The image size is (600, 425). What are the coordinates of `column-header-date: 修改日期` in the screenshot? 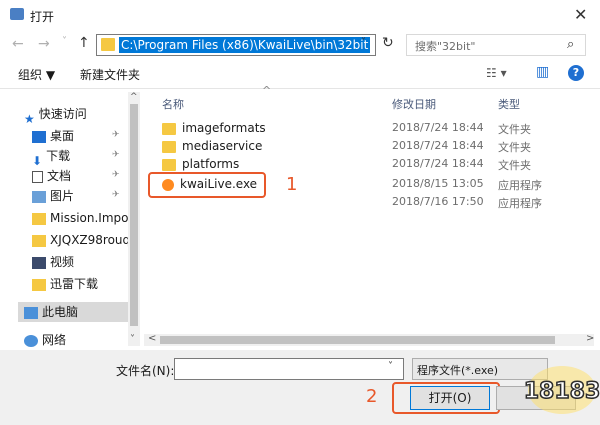 It's located at (414, 104).